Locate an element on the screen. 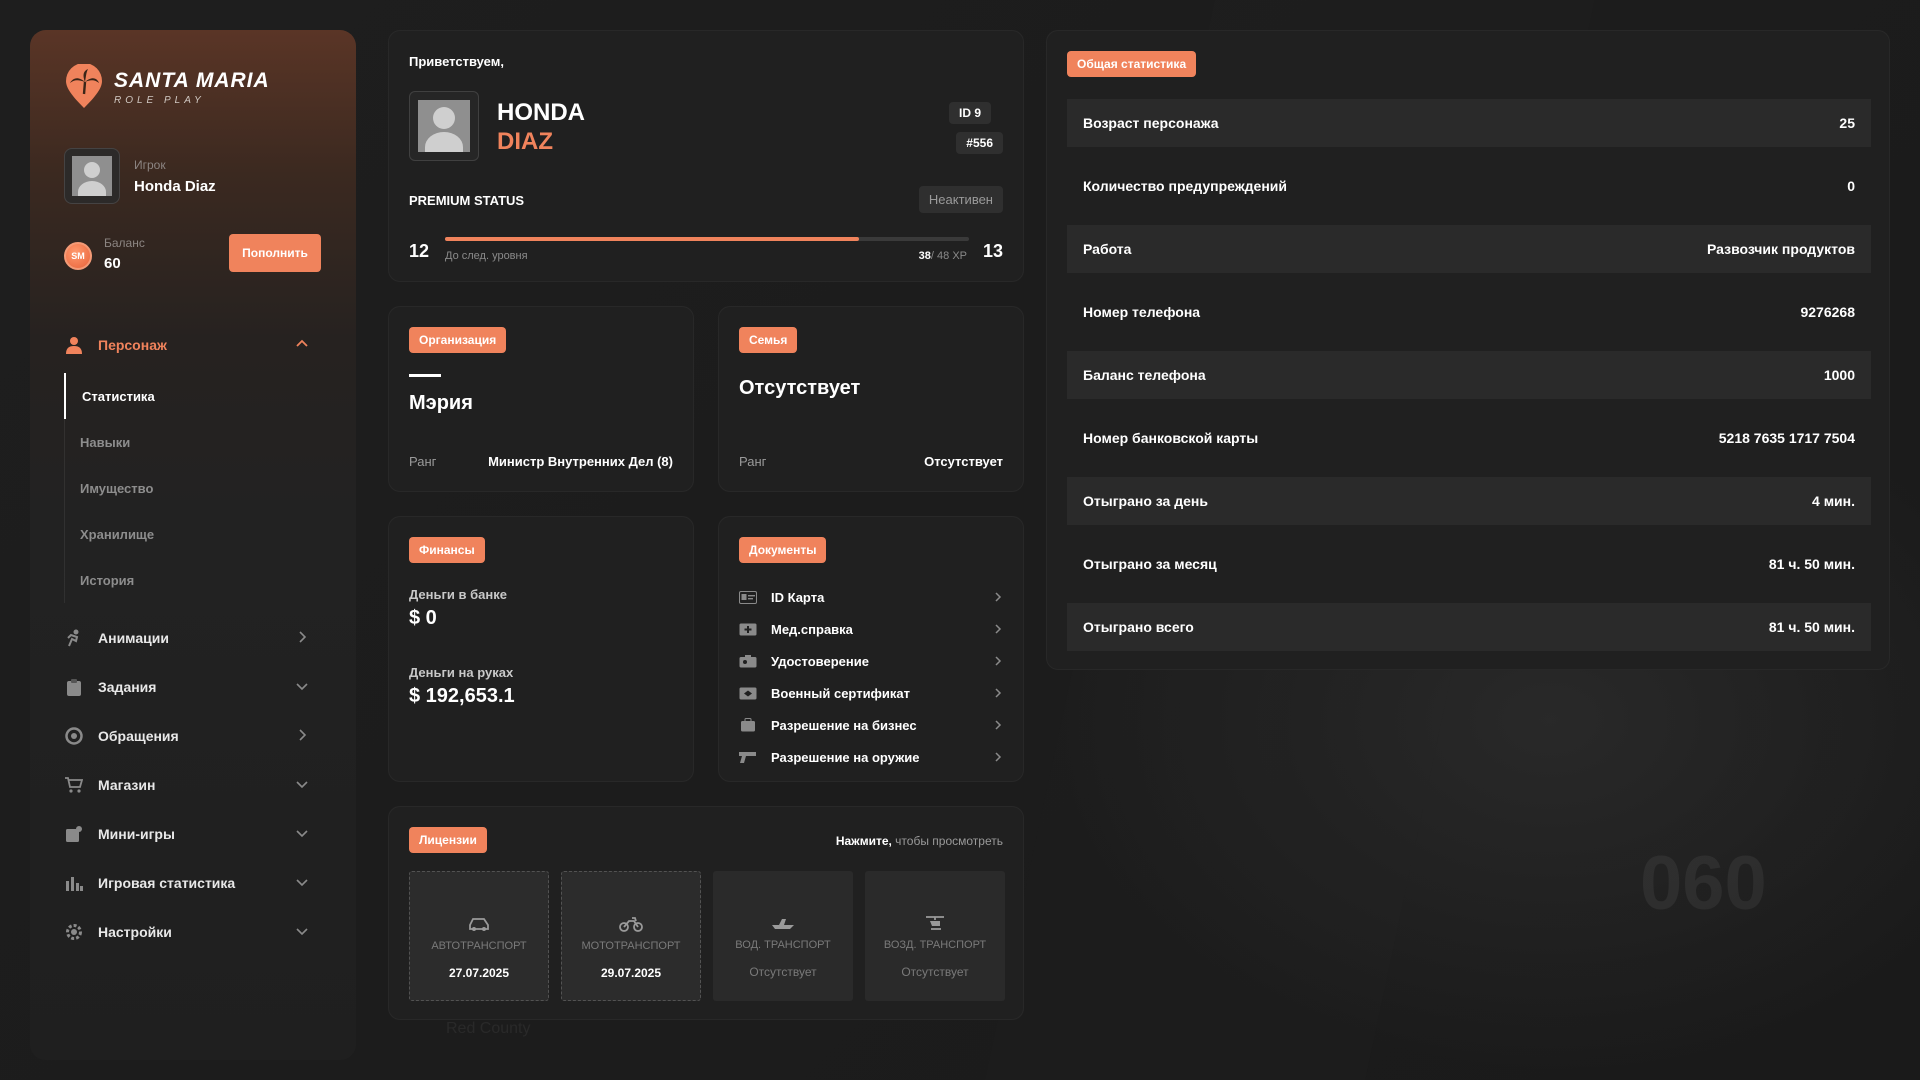 Image resolution: width=1920 pixels, height=1080 pixels. license-air: ВОЗД. ТРАНСПОРТ Отсутствует is located at coordinates (935, 936).